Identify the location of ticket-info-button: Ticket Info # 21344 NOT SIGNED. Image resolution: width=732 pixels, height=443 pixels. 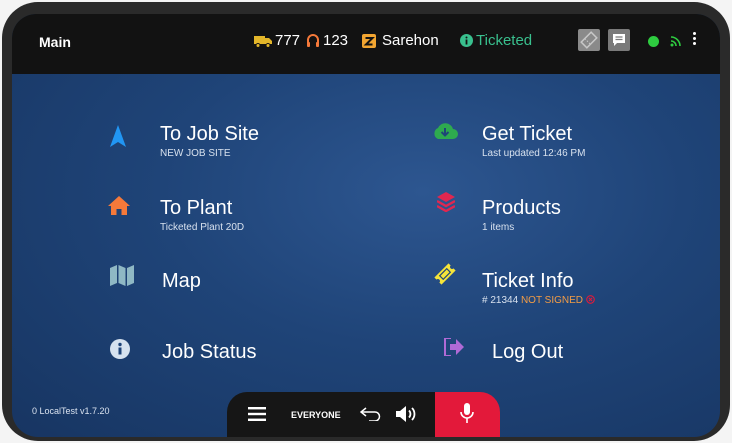
(538, 288).